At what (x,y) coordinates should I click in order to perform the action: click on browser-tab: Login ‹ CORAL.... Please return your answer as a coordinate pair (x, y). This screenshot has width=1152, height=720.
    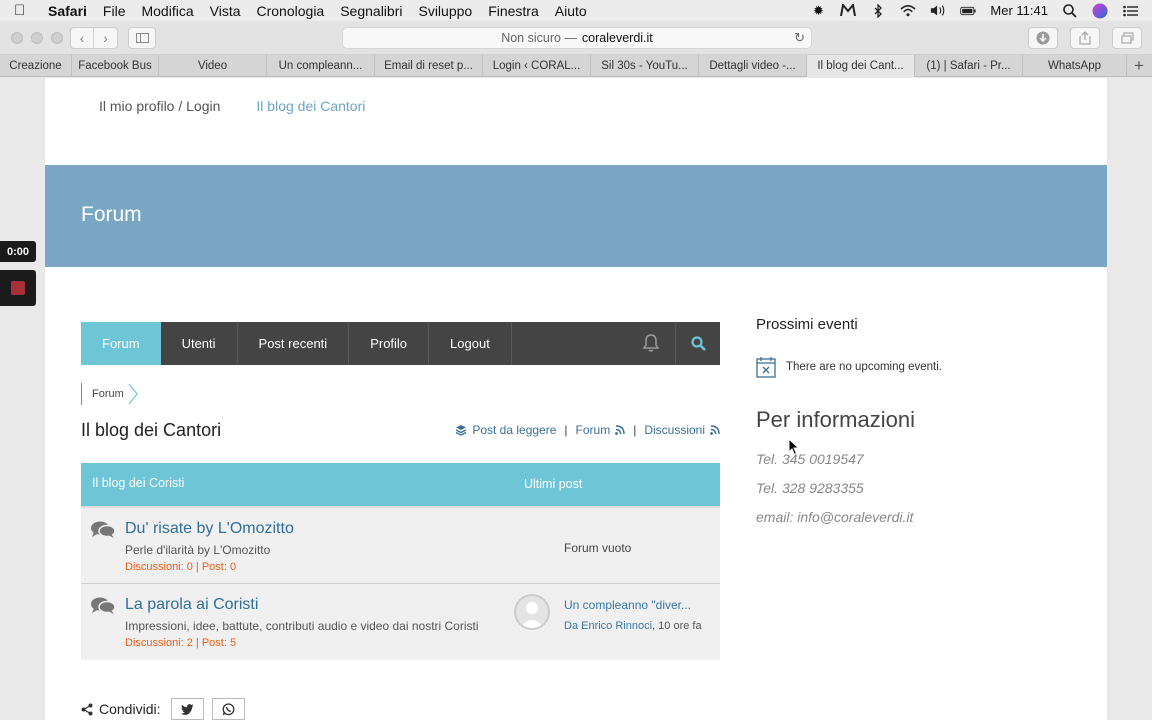
    Looking at the image, I should click on (537, 66).